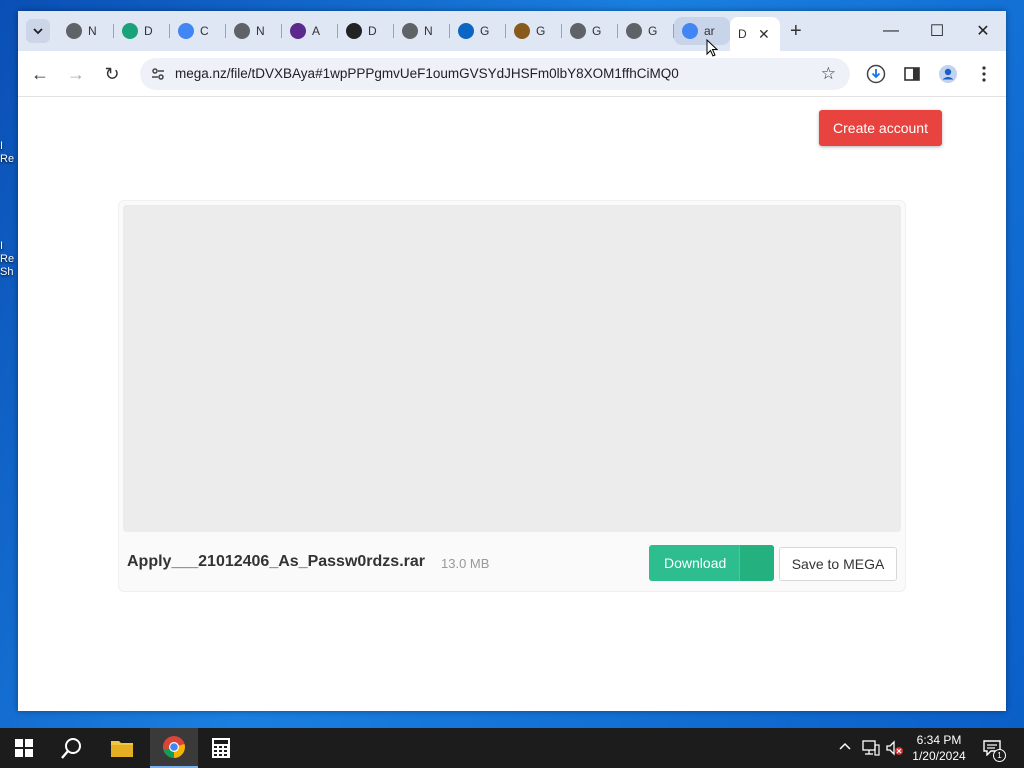 This screenshot has height=768, width=1024. What do you see at coordinates (937, 31) in the screenshot?
I see `maximize-button: ☐` at bounding box center [937, 31].